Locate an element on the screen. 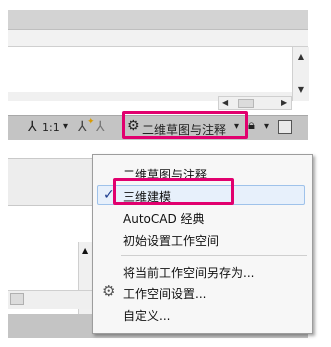  ribbon-band is located at coordinates (158, 19).